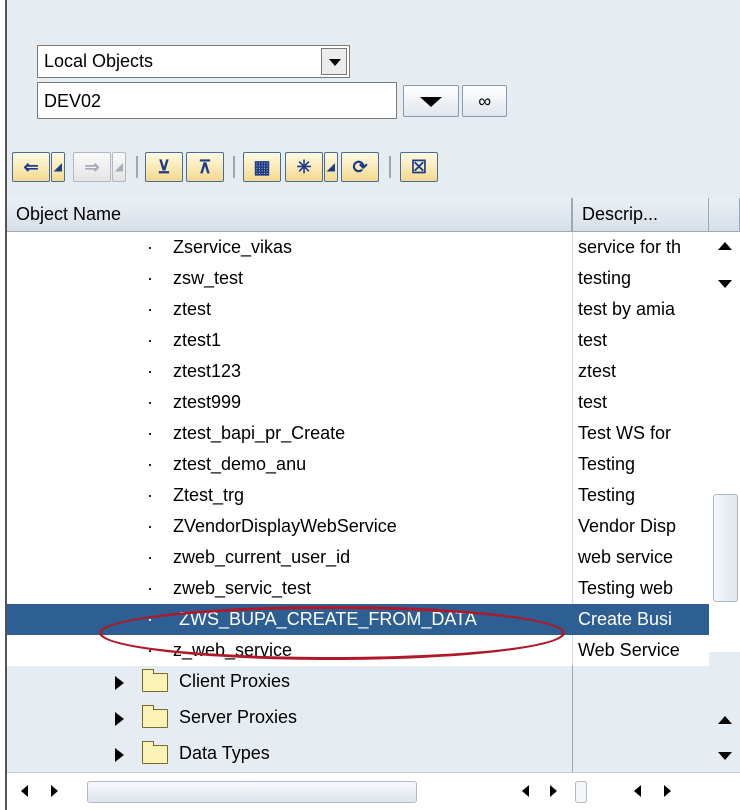 This screenshot has height=810, width=740. I want to click on table-row: · ZVendorDisplayWebService Vendor Disp, so click(373, 526).